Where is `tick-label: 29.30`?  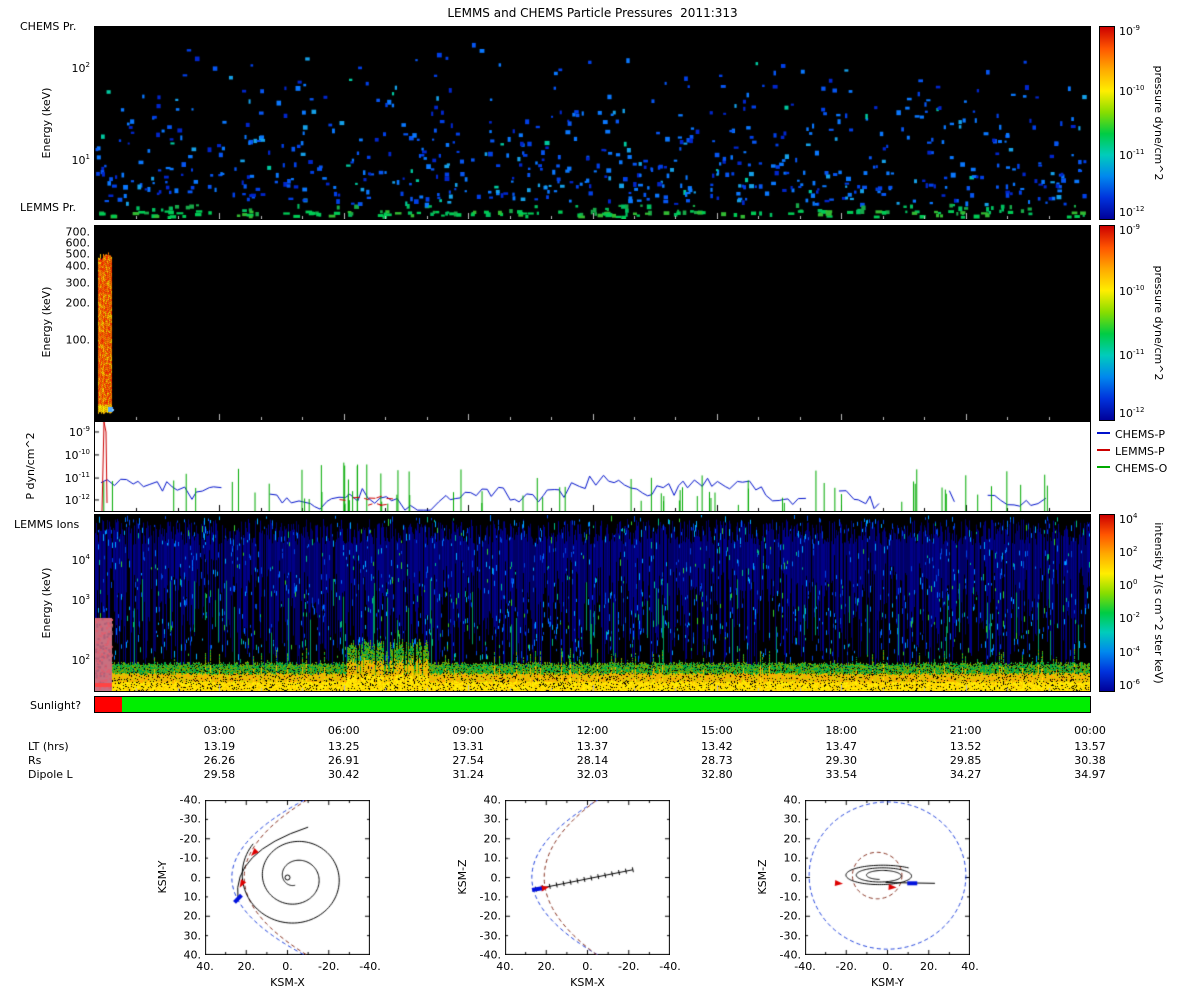 tick-label: 29.30 is located at coordinates (841, 760).